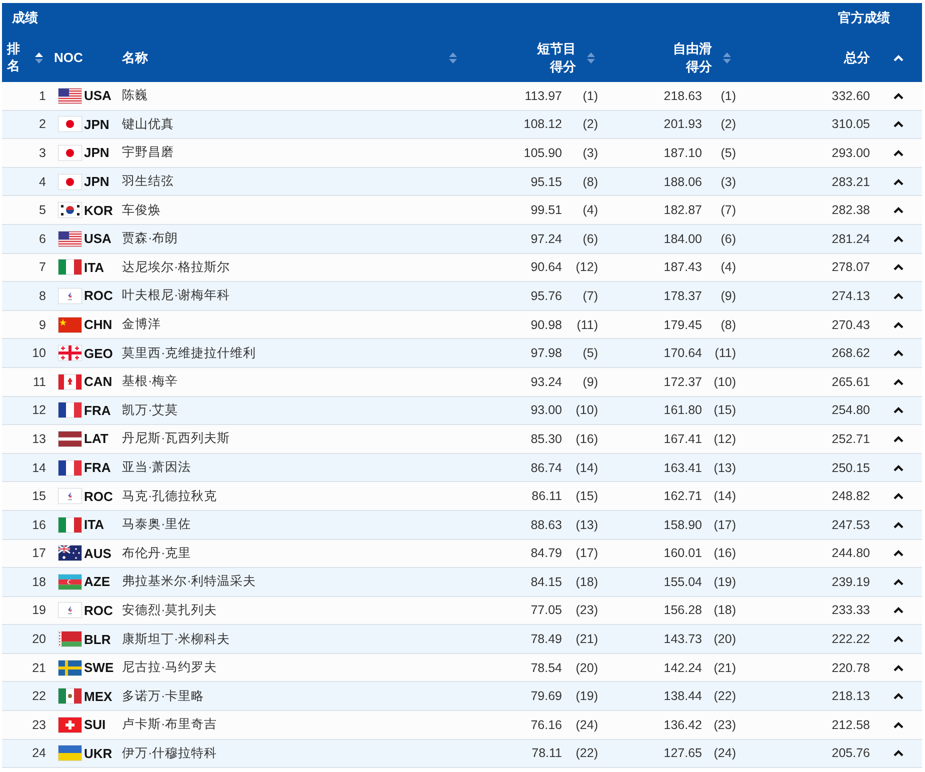 The height and width of the screenshot is (772, 925). What do you see at coordinates (556, 58) in the screenshot?
I see `column-header: 短节目得分` at bounding box center [556, 58].